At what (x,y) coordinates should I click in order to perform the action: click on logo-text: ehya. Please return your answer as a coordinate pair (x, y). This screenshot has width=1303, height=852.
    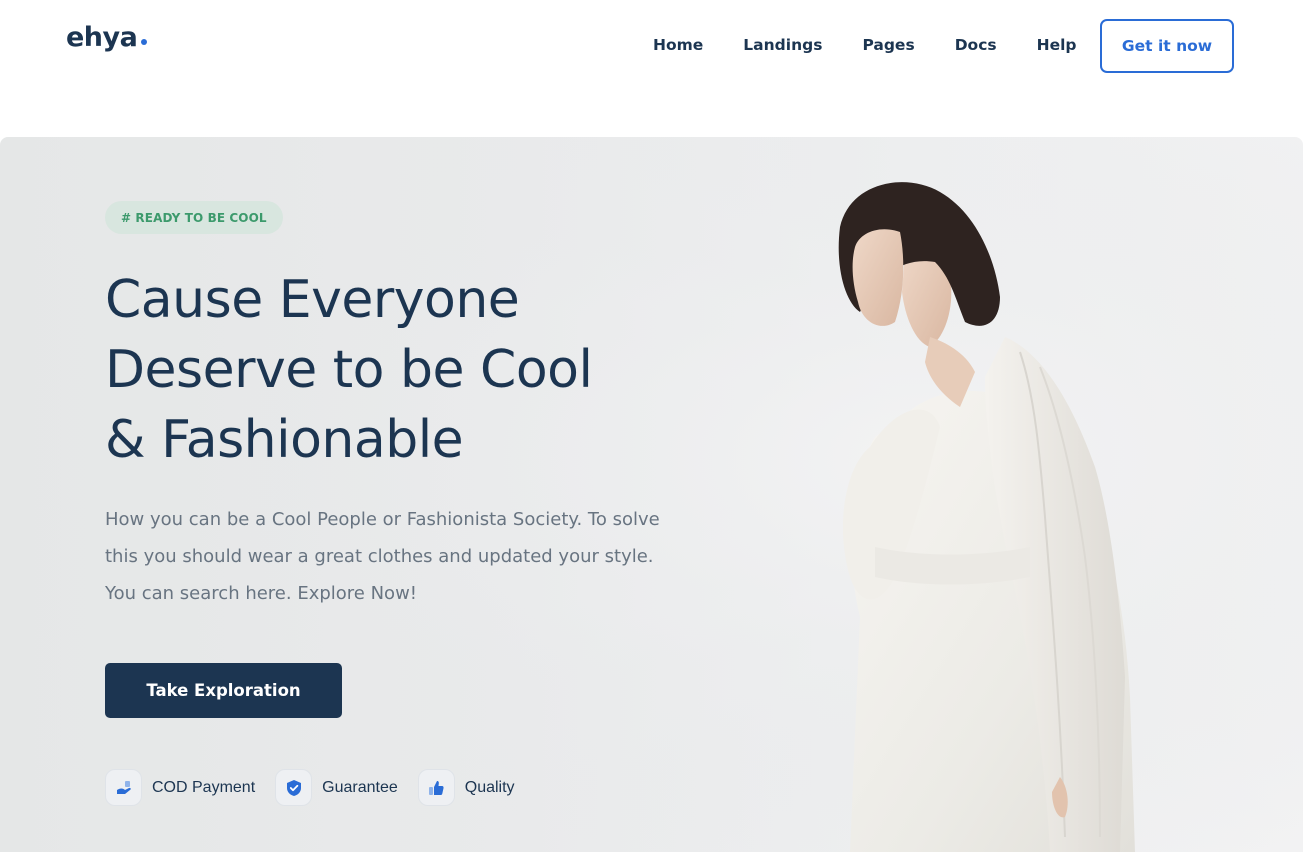
    Looking at the image, I should click on (102, 37).